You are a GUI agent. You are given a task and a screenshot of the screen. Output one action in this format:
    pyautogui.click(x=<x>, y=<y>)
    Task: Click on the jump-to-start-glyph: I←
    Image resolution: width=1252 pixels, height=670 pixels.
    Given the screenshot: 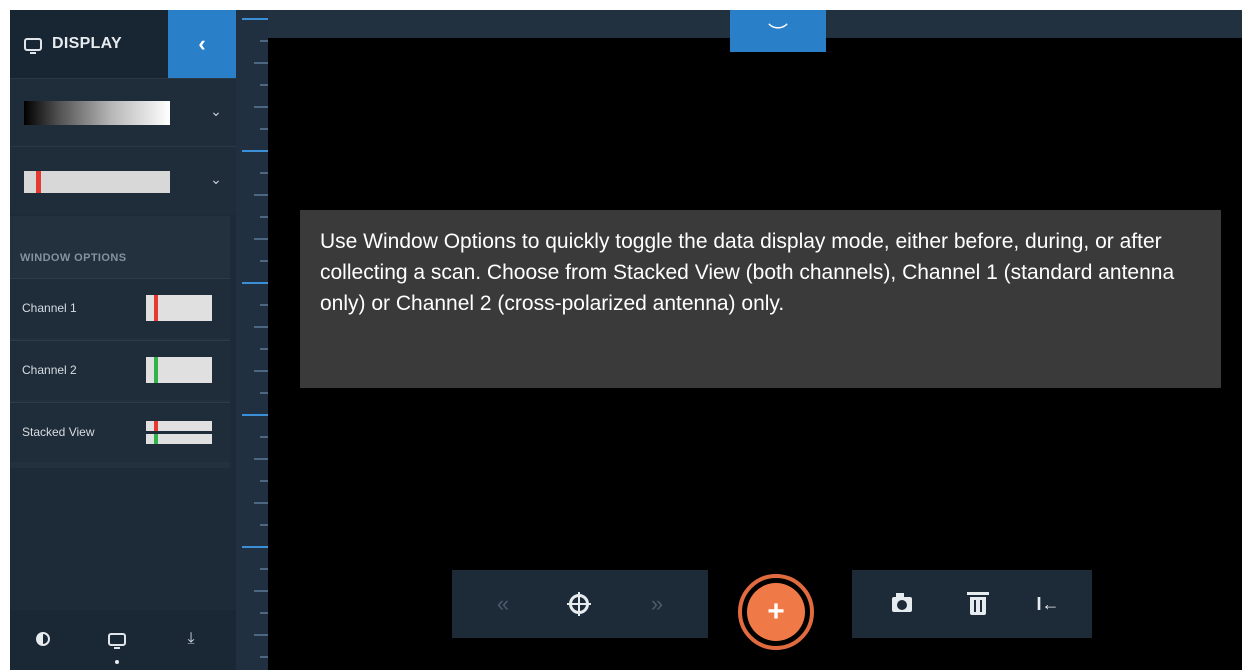 What is the action you would take?
    pyautogui.click(x=1048, y=603)
    